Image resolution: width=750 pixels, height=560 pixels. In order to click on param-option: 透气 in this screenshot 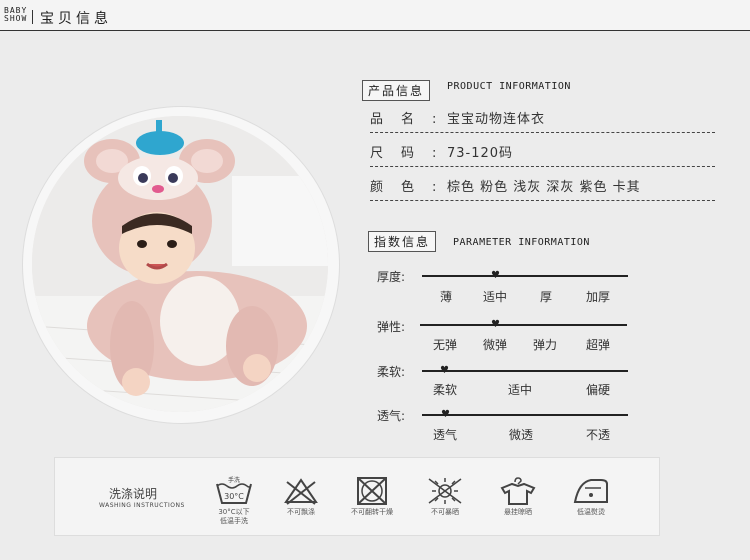, I will do `click(445, 435)`.